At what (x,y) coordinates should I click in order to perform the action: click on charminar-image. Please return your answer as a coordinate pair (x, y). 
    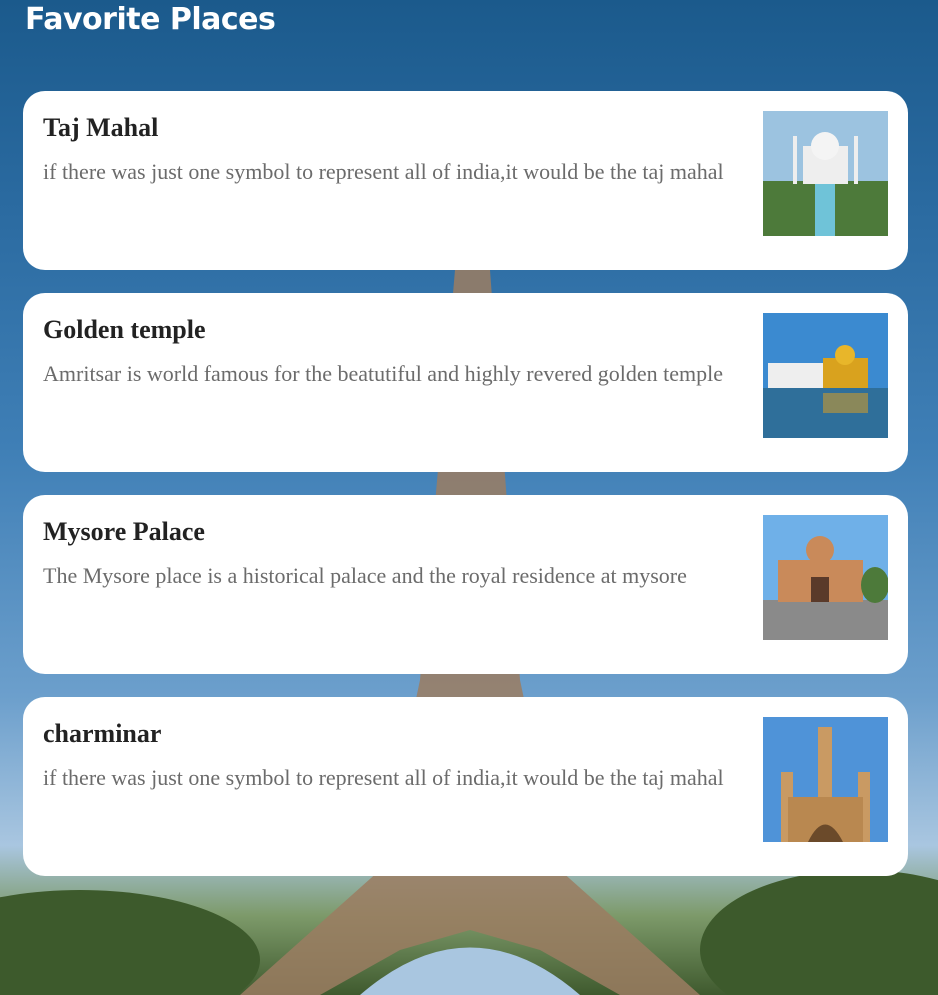
    Looking at the image, I should click on (825, 779).